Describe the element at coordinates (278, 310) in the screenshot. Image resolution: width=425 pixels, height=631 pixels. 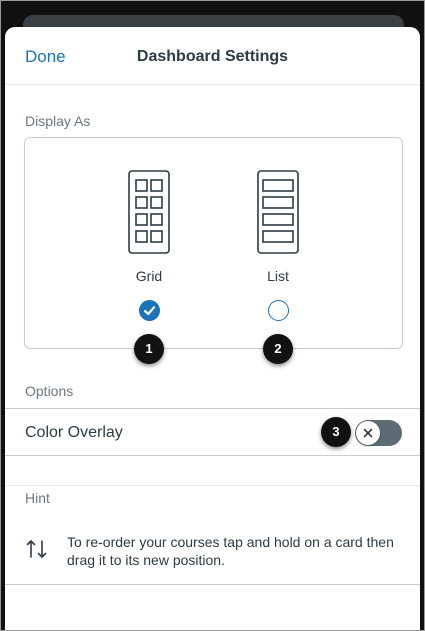
I see `list-radio-unchecked` at that location.